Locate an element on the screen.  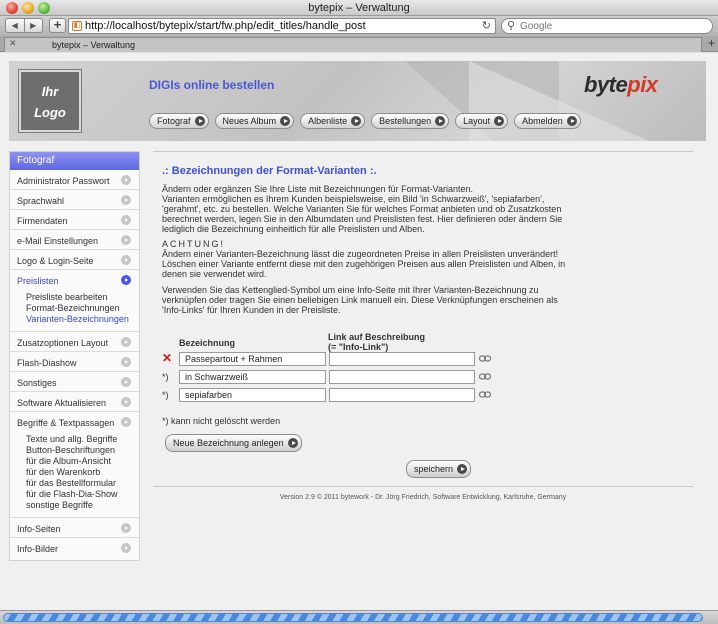
brand-part-2: pix is located at coordinates (642, 84).